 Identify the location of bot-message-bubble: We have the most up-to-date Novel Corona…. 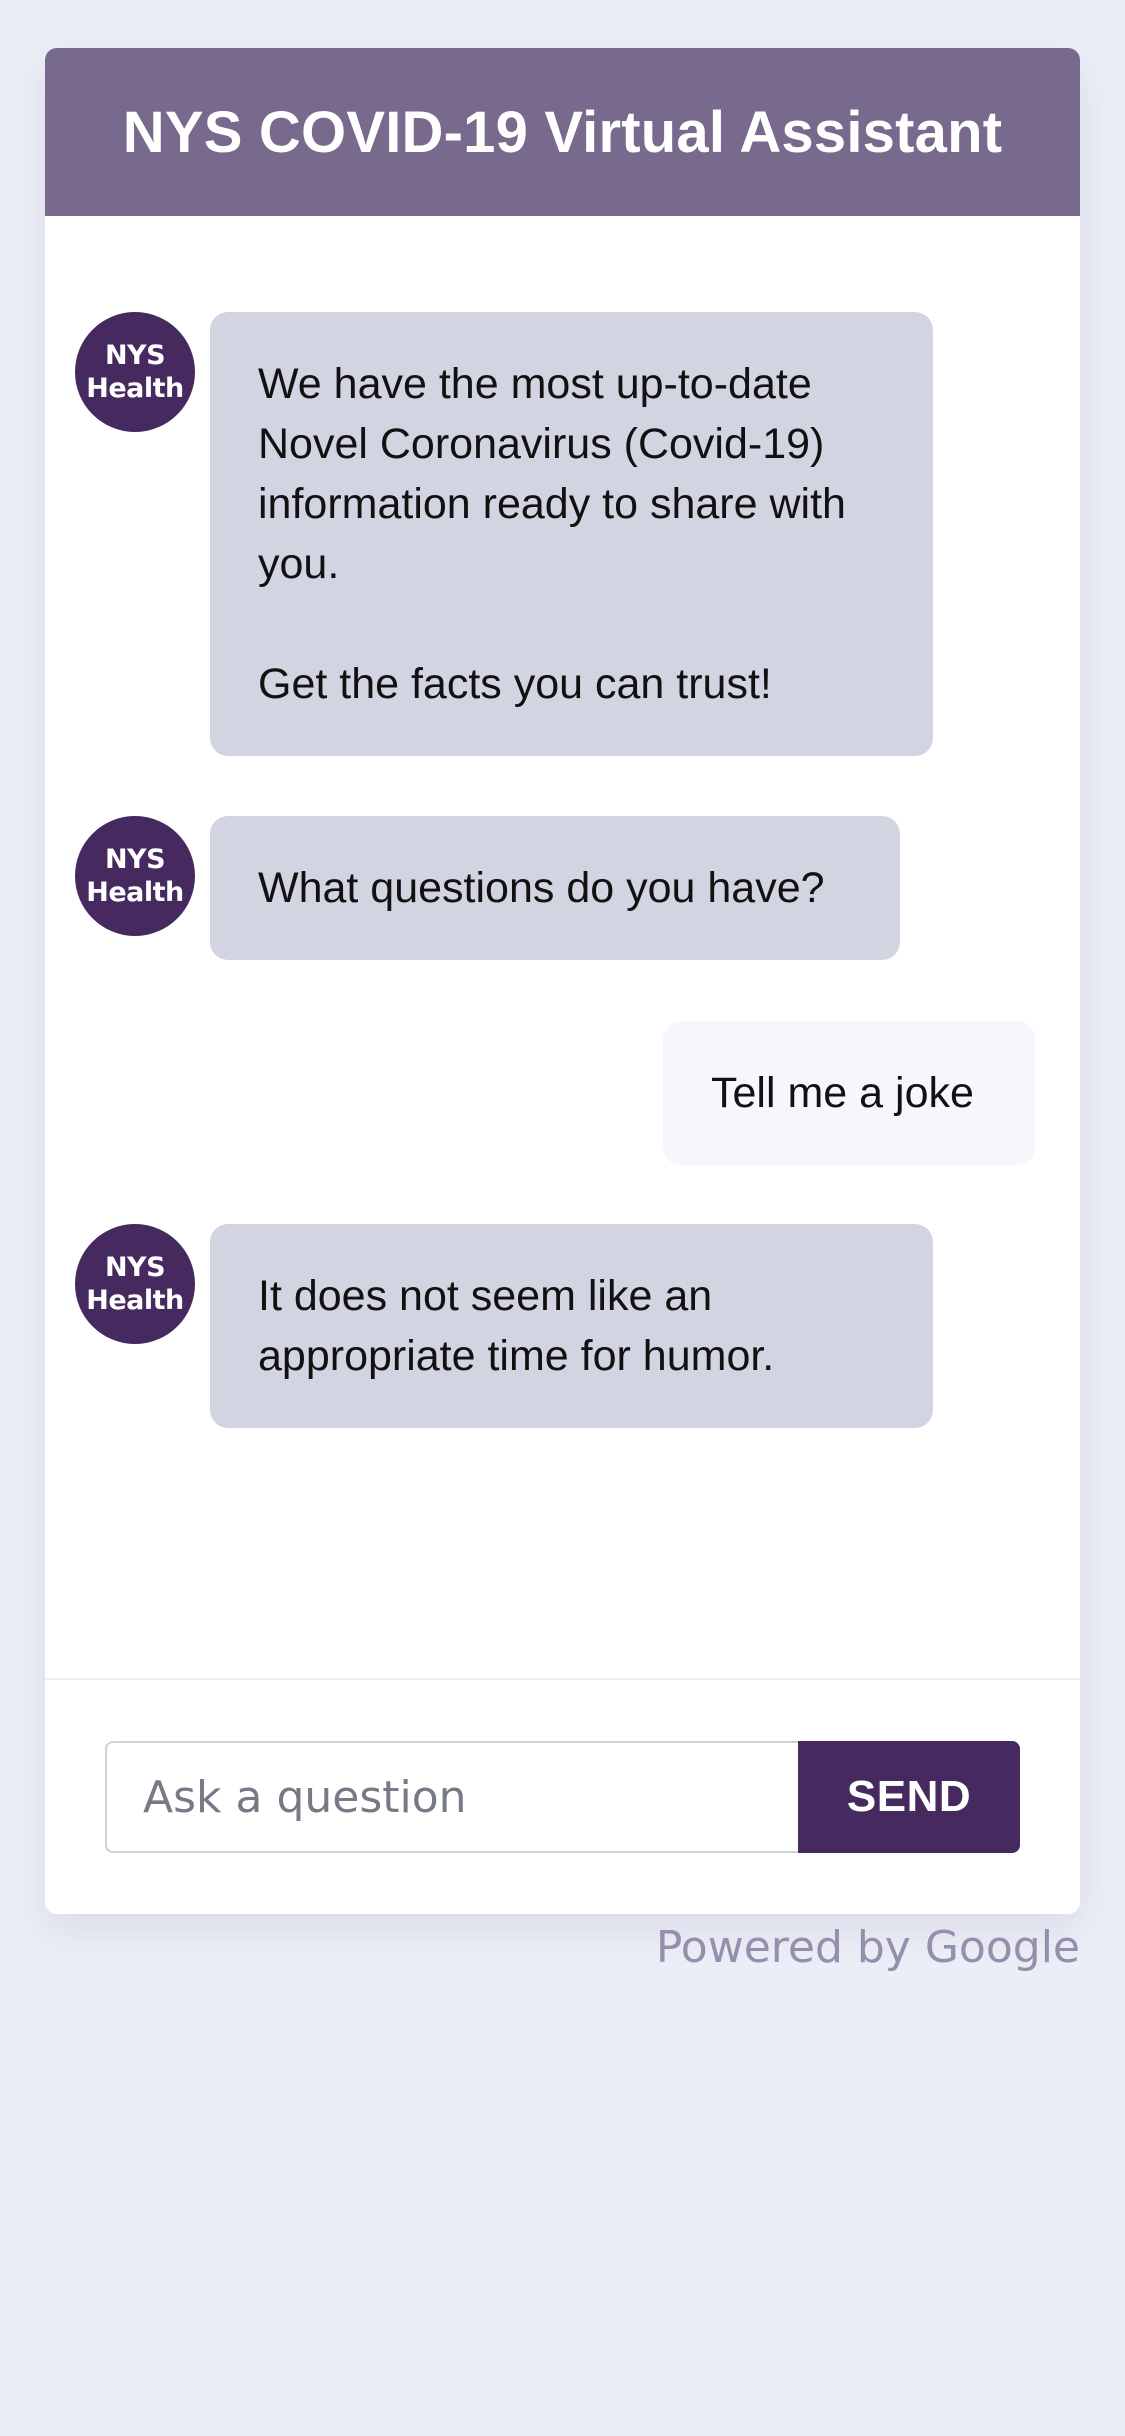
(571, 534).